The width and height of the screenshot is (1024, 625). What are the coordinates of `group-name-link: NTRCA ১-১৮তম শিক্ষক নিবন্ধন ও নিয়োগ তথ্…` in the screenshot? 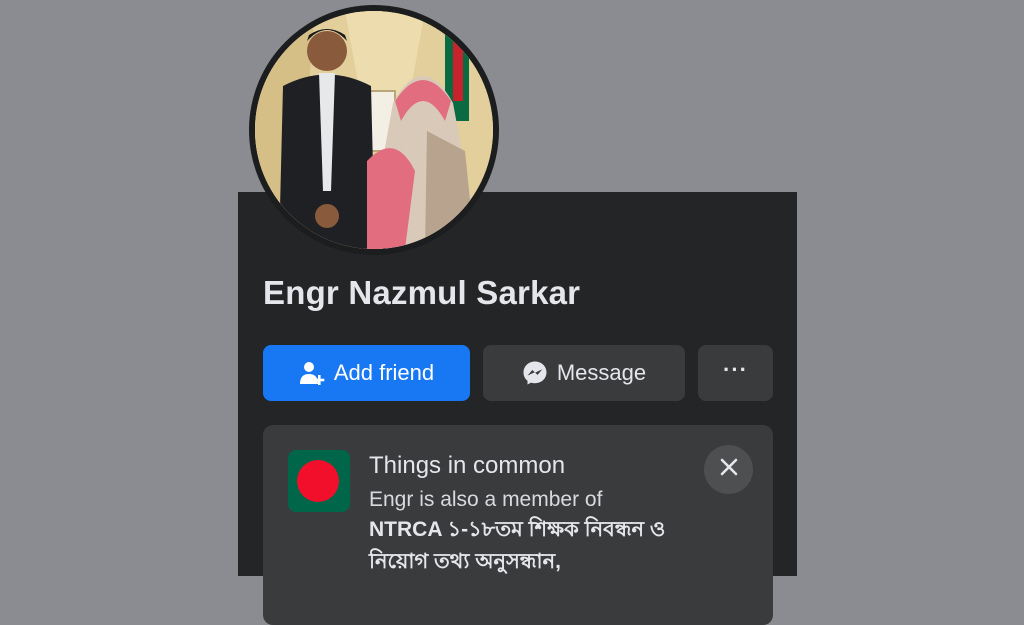 It's located at (539, 546).